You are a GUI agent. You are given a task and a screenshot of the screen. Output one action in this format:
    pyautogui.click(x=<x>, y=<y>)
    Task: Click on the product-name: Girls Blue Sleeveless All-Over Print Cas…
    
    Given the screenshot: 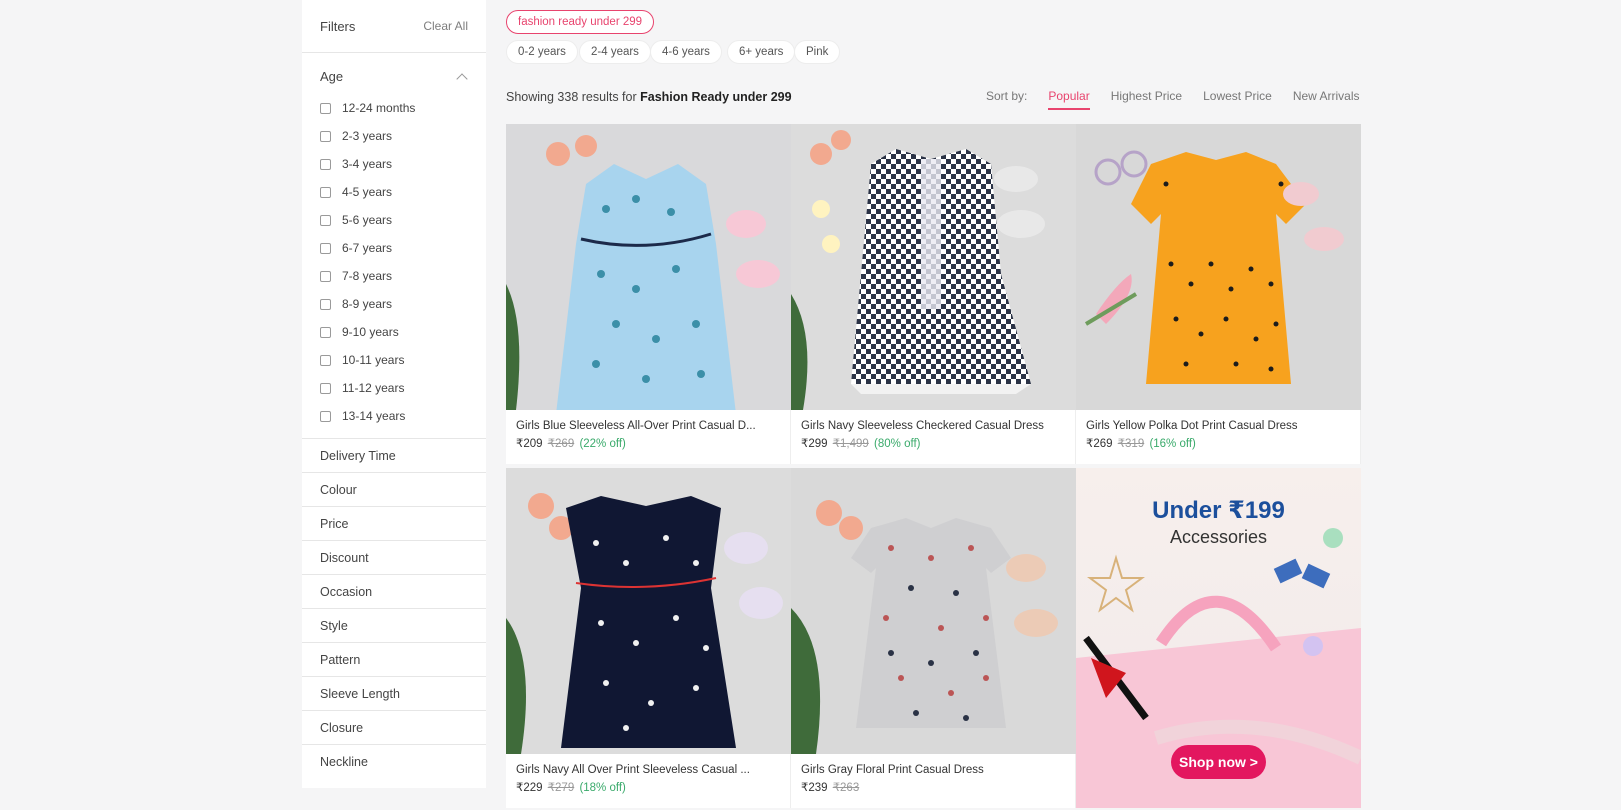 What is the action you would take?
    pyautogui.click(x=648, y=421)
    